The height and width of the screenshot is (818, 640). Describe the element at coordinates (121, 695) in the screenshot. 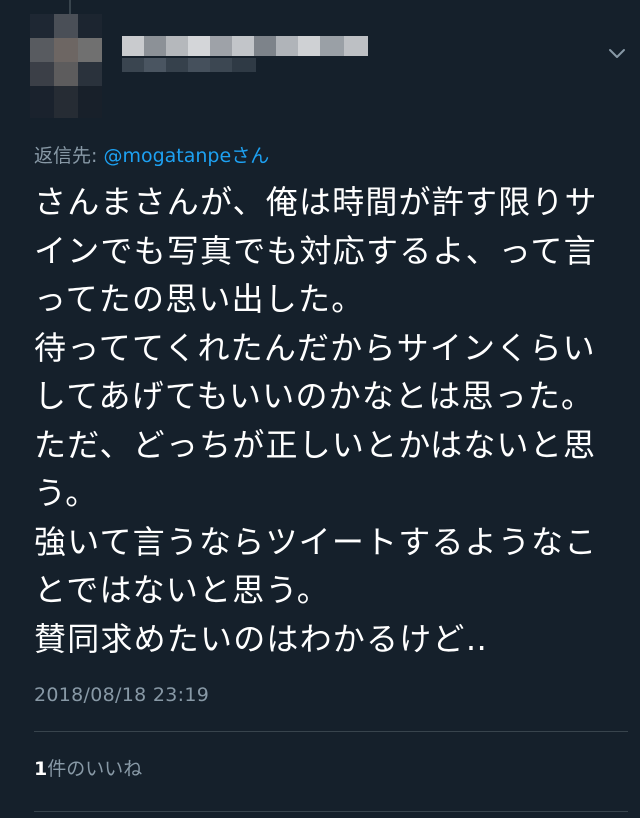

I see `tweet-timestamp: 2018/08/18 23:19` at that location.